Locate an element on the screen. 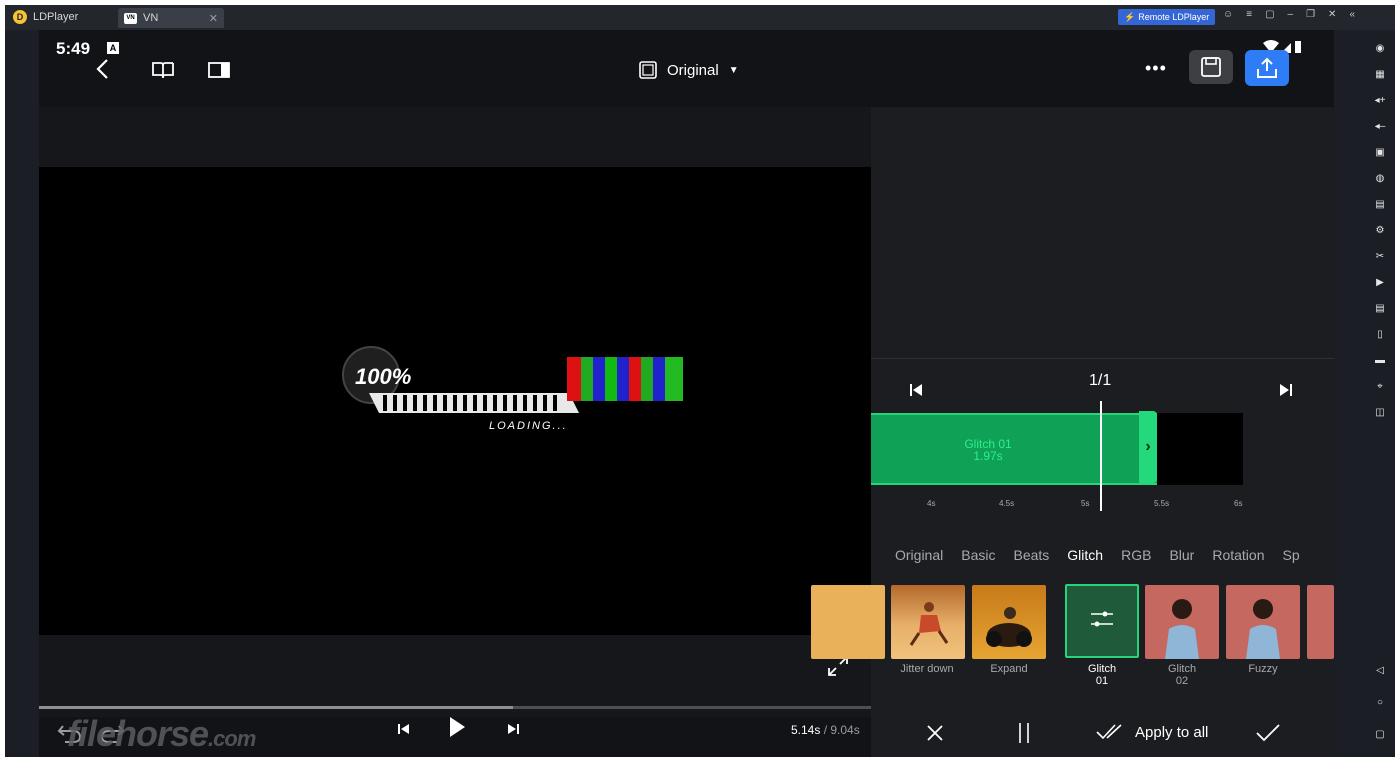  keyboard-icon: ▦ is located at coordinates (1380, 74).